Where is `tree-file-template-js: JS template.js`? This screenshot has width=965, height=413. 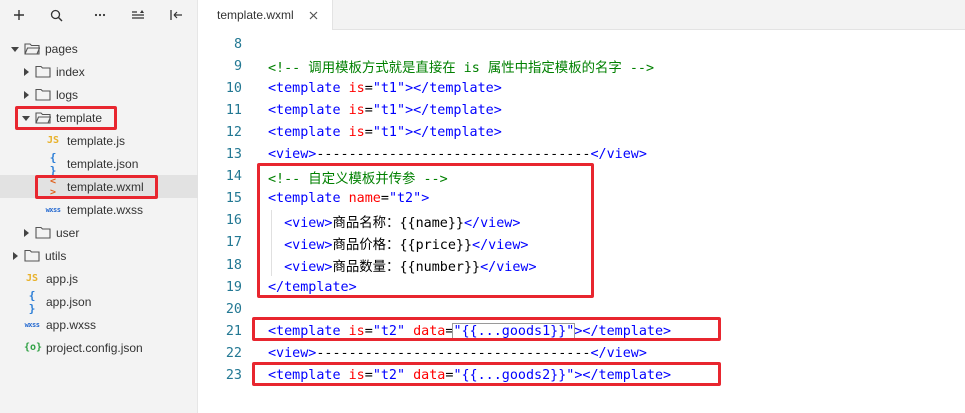 tree-file-template-js: JS template.js is located at coordinates (99, 140).